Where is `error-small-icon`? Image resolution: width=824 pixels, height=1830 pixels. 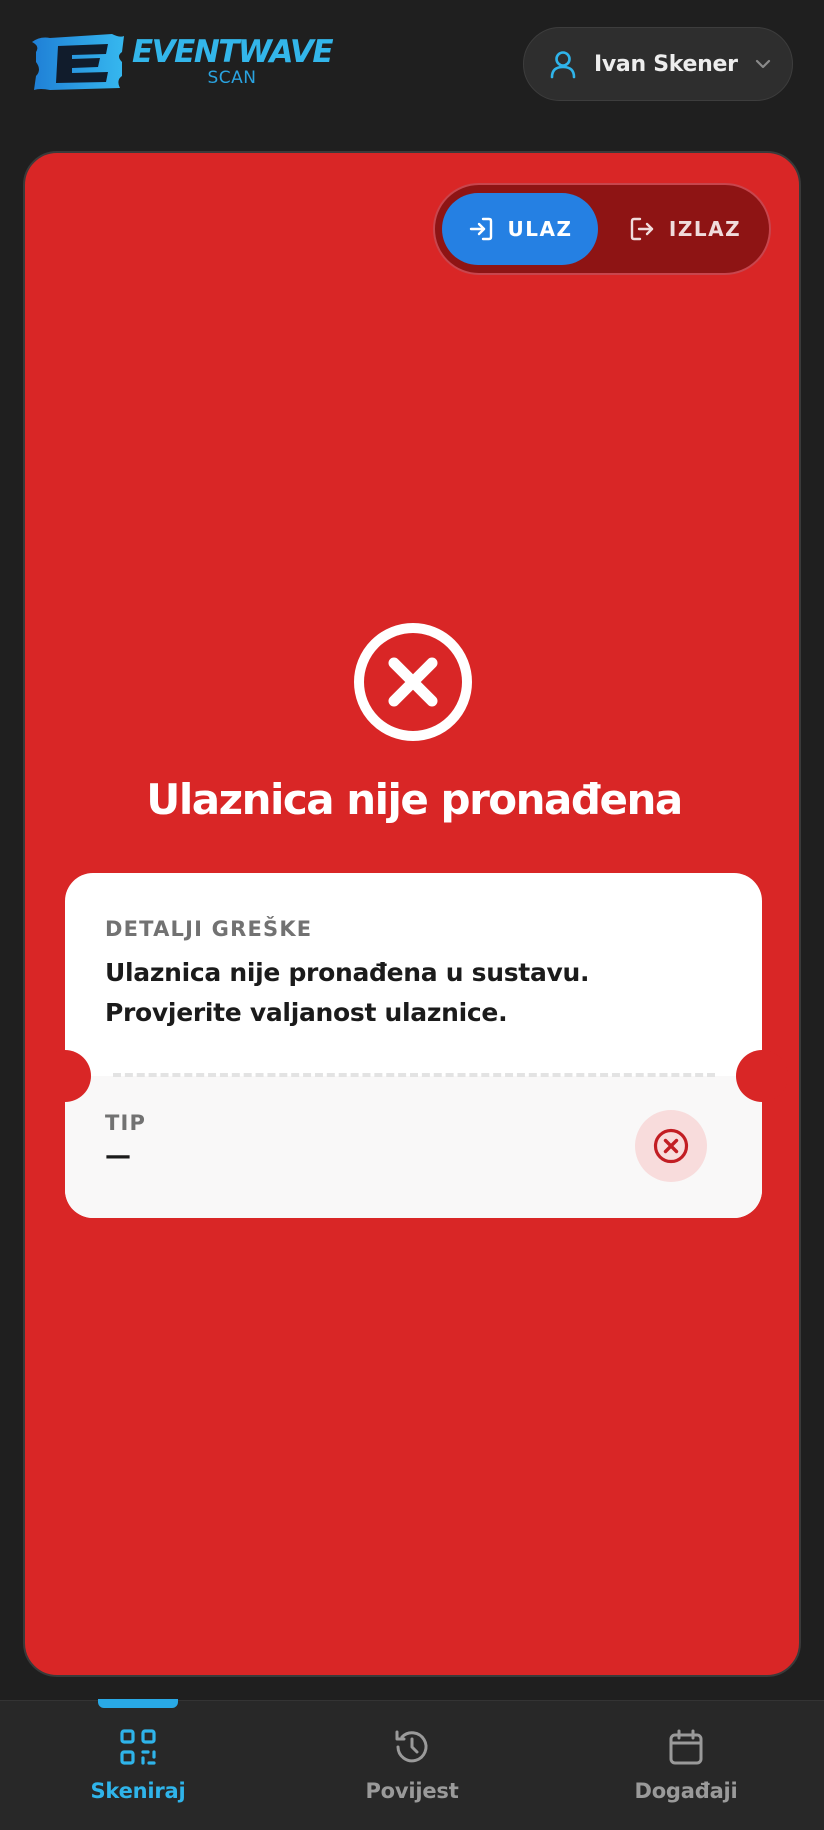 error-small-icon is located at coordinates (671, 1146).